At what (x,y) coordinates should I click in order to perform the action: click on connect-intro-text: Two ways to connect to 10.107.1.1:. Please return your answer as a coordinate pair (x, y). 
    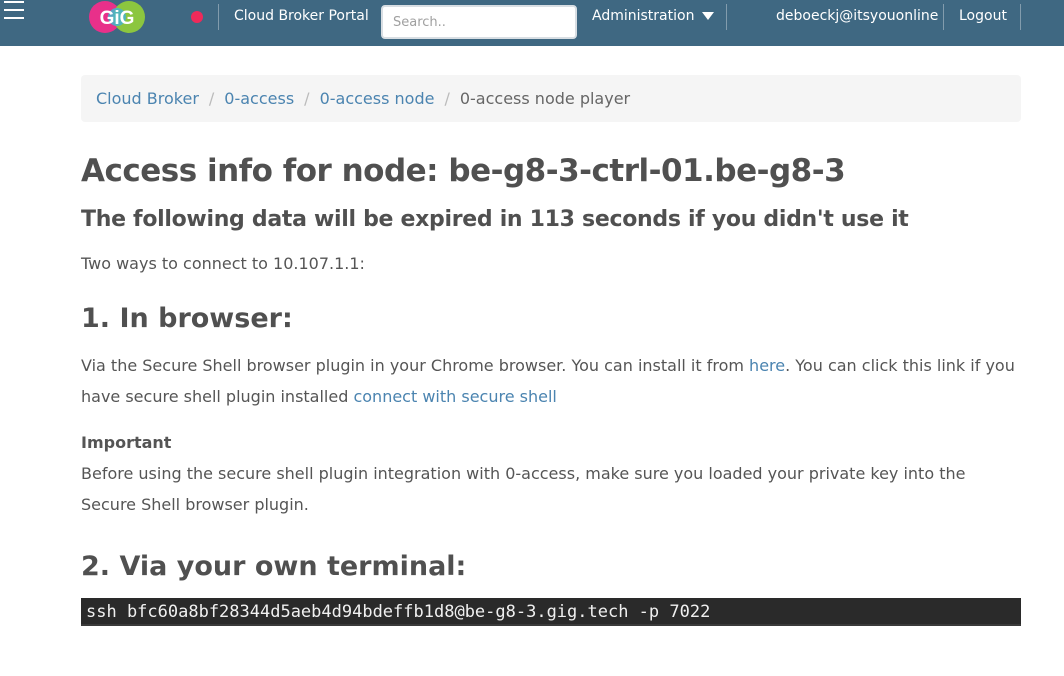
    Looking at the image, I should click on (223, 263).